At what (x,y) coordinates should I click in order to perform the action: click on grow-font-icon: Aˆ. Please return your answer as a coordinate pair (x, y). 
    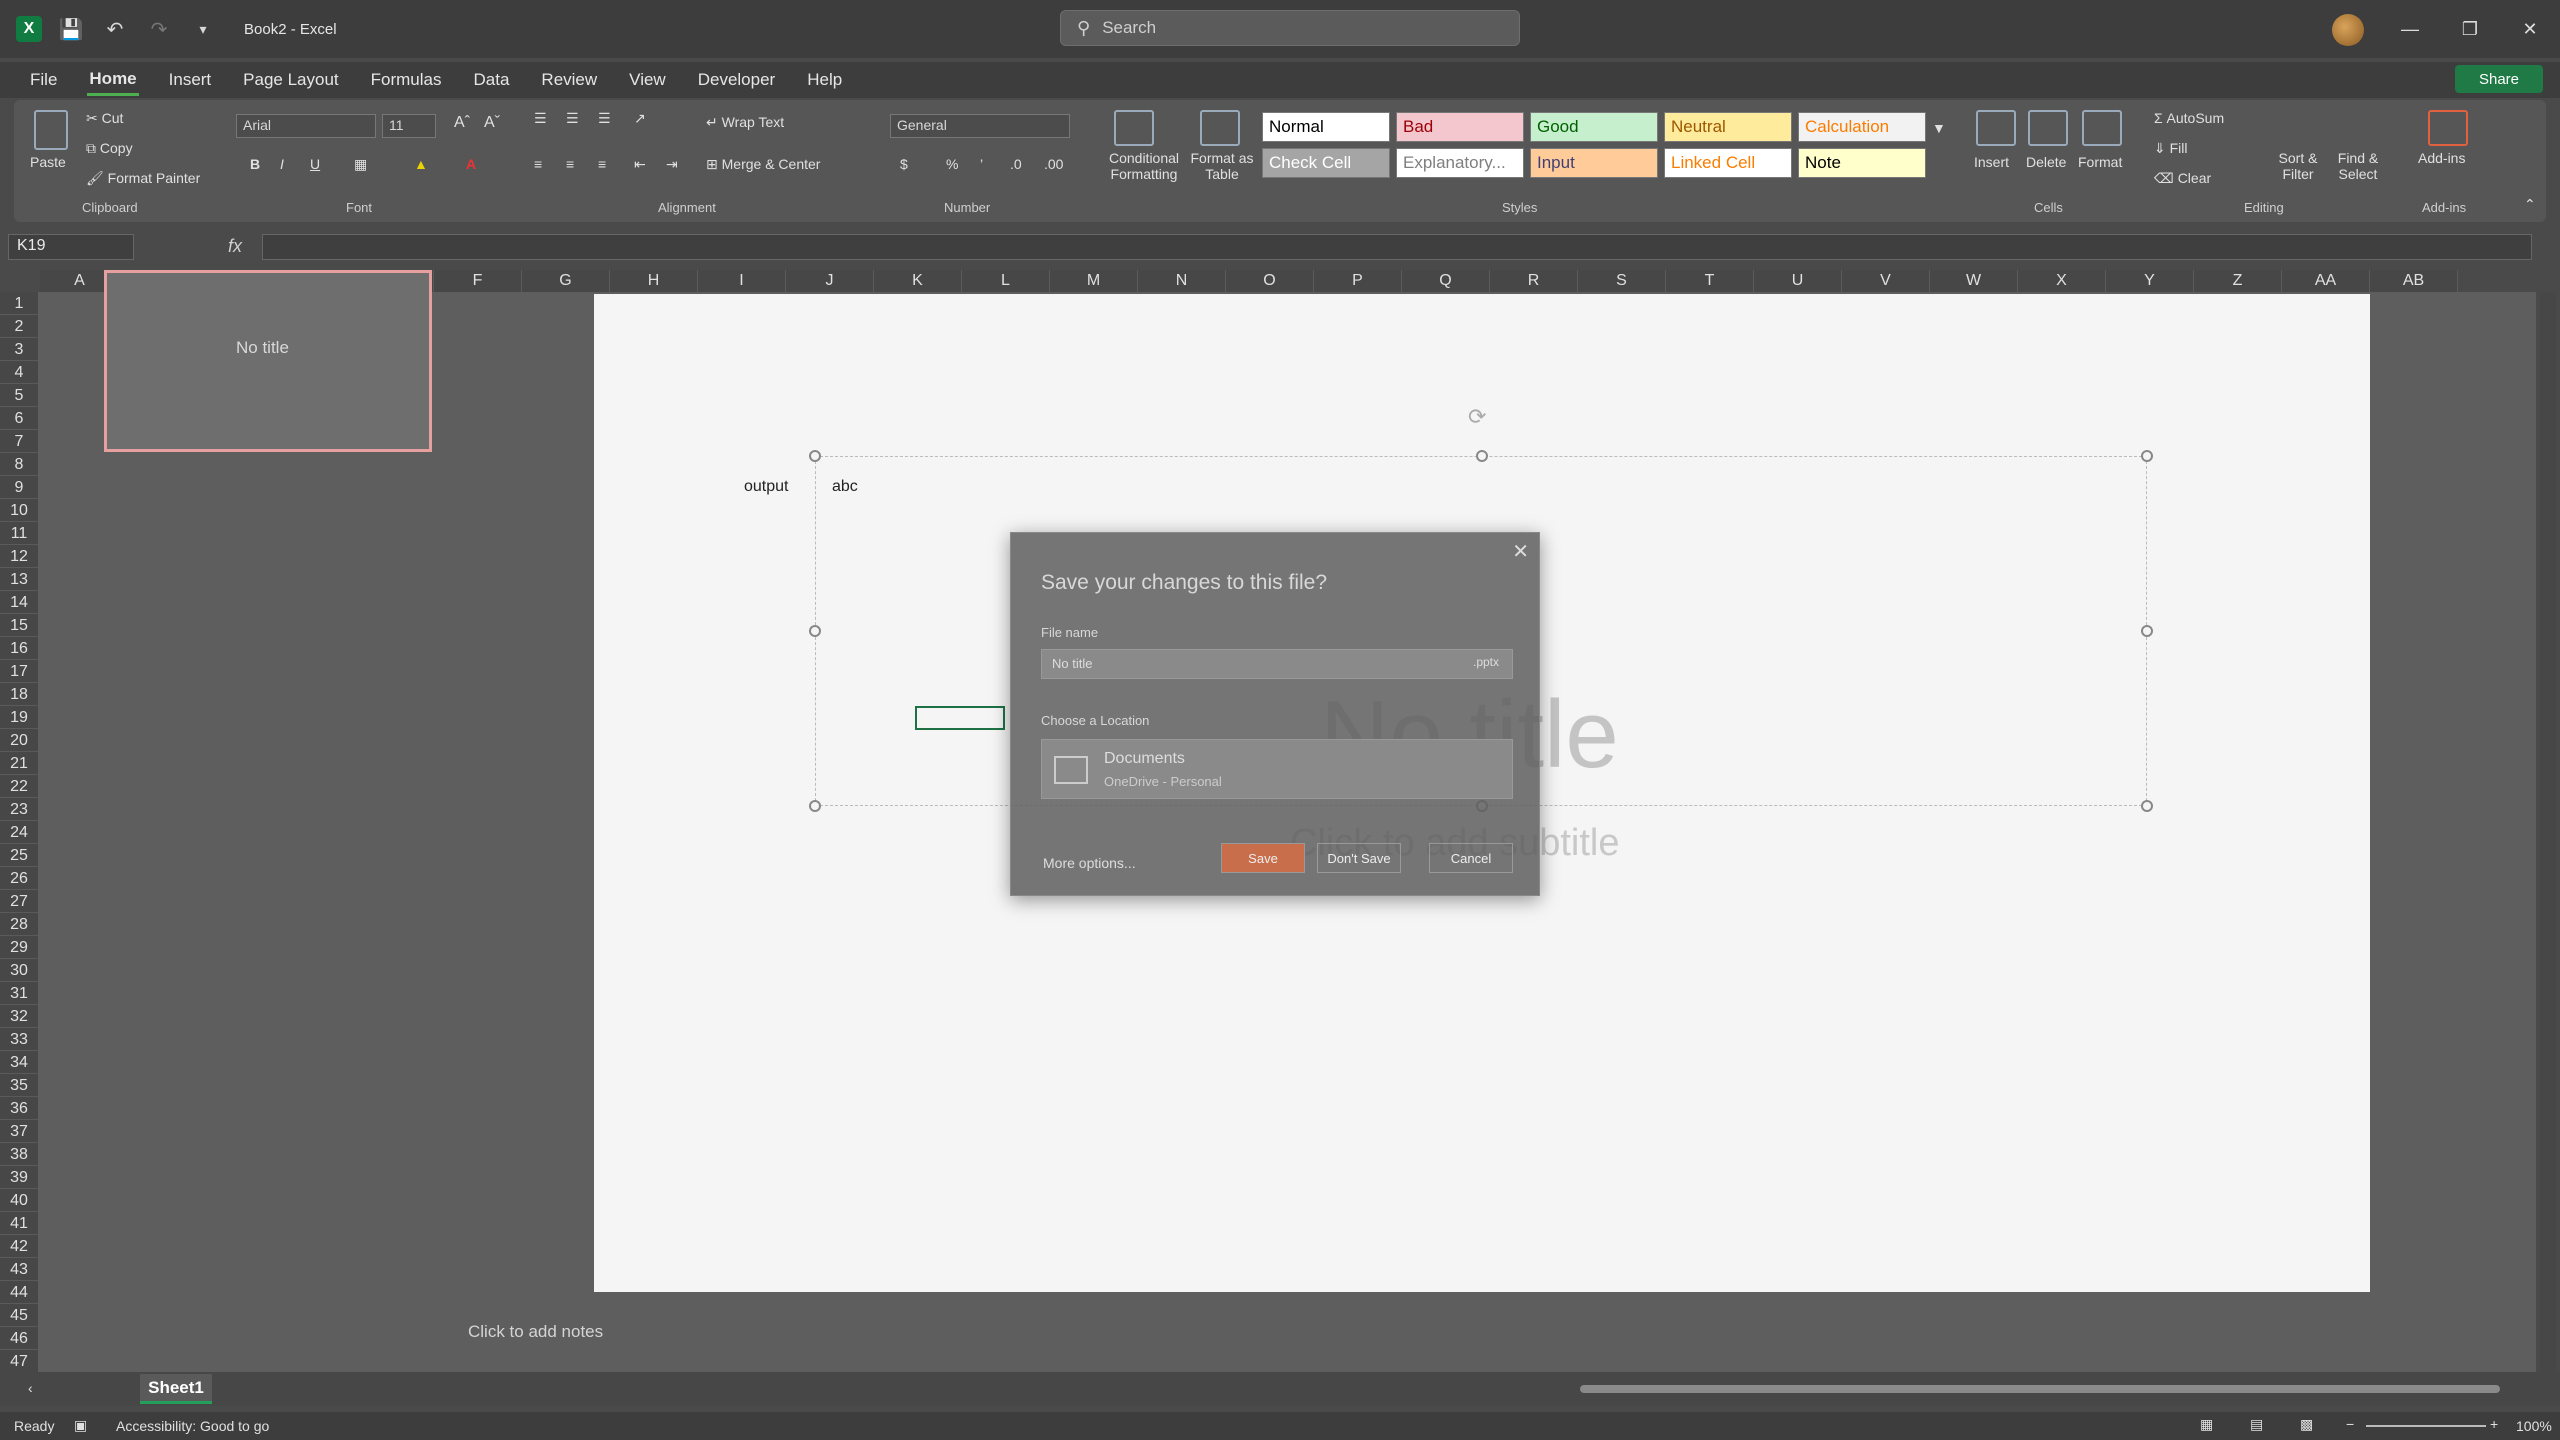
    Looking at the image, I should click on (462, 123).